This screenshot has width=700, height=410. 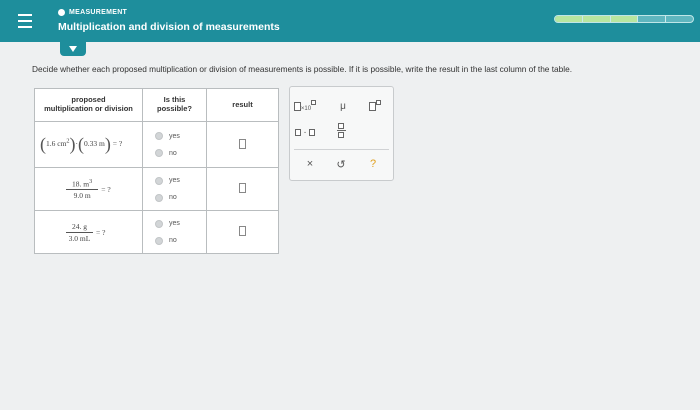 I want to click on topic-label: MEASUREMENT, so click(x=92, y=12).